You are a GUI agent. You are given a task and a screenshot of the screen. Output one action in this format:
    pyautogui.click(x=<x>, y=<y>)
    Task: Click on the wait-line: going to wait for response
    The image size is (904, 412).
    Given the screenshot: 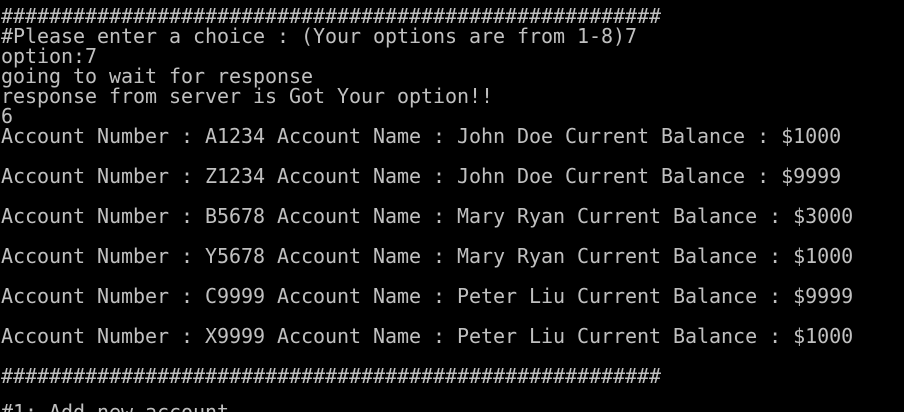 What is the action you would take?
    pyautogui.click(x=157, y=76)
    